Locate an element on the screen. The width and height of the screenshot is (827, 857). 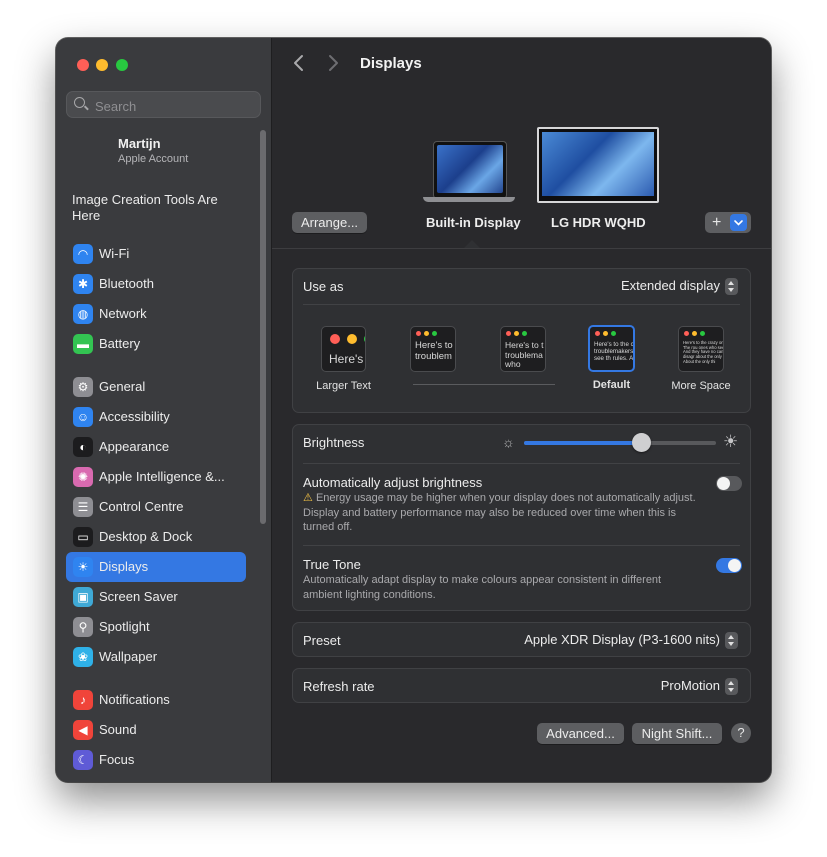
sidebar-item-desktop-dock: ▭ Desktop & Dock is located at coordinates (156, 537).